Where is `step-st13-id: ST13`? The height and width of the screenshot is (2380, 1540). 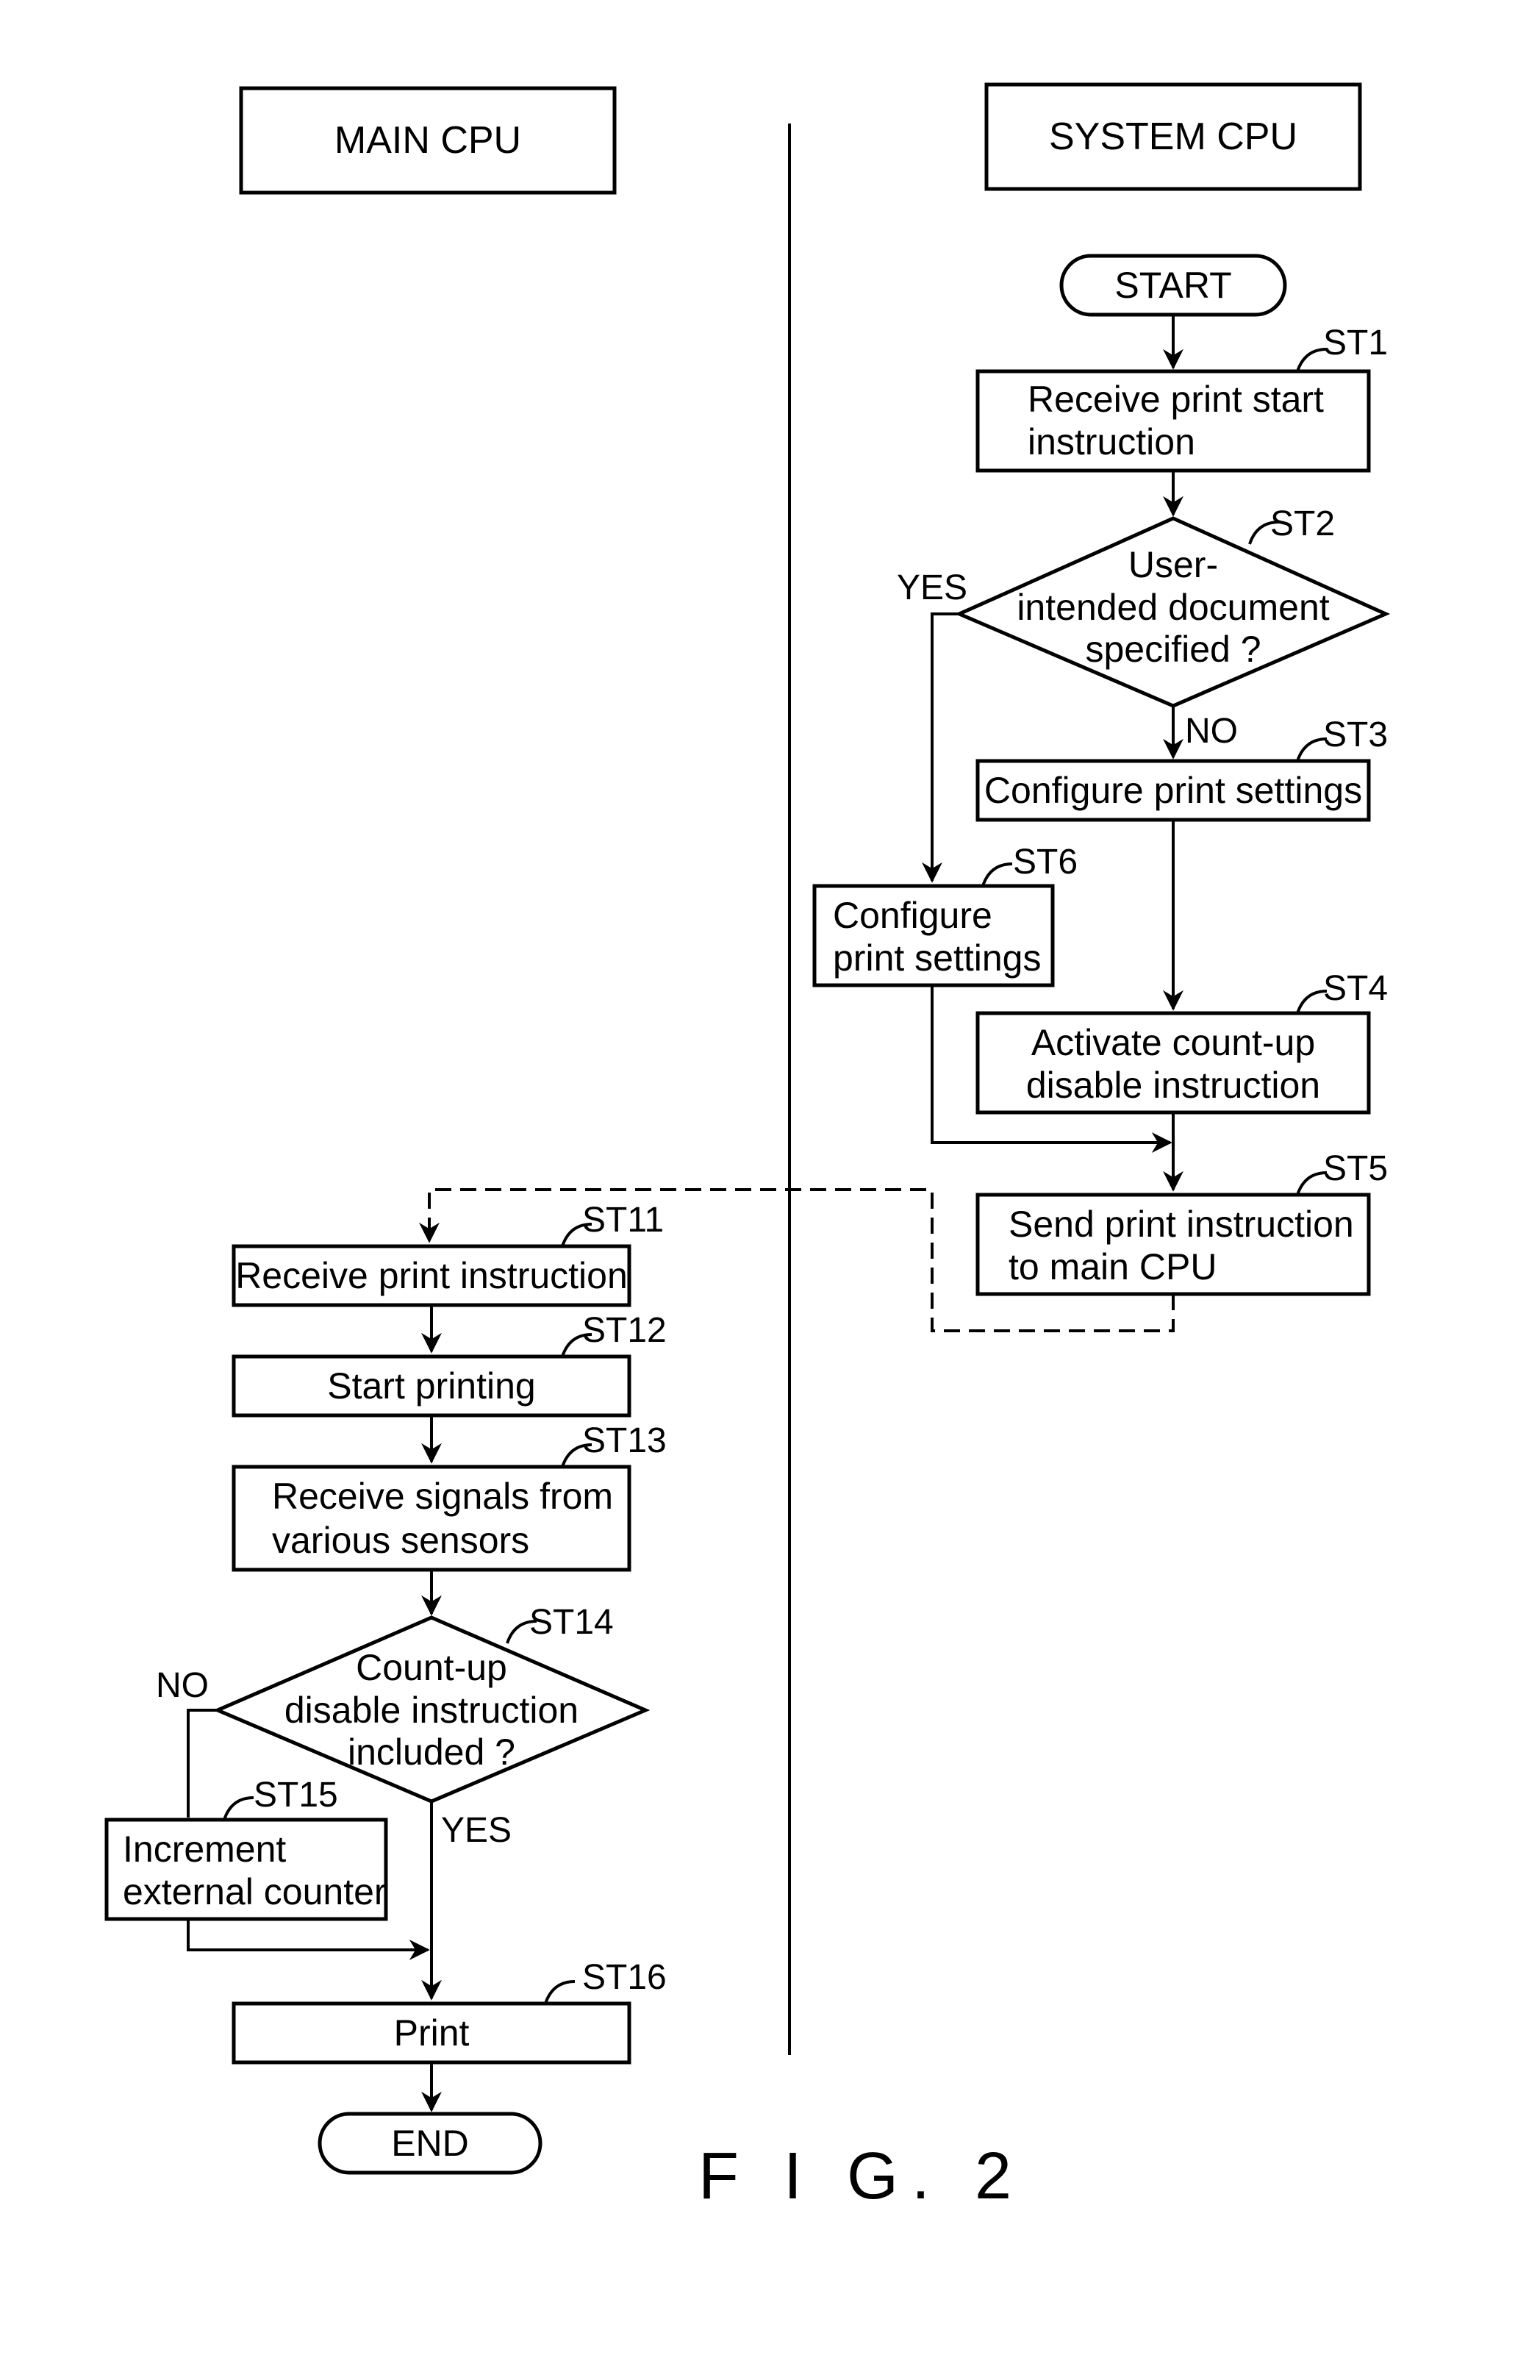 step-st13-id: ST13 is located at coordinates (625, 1440).